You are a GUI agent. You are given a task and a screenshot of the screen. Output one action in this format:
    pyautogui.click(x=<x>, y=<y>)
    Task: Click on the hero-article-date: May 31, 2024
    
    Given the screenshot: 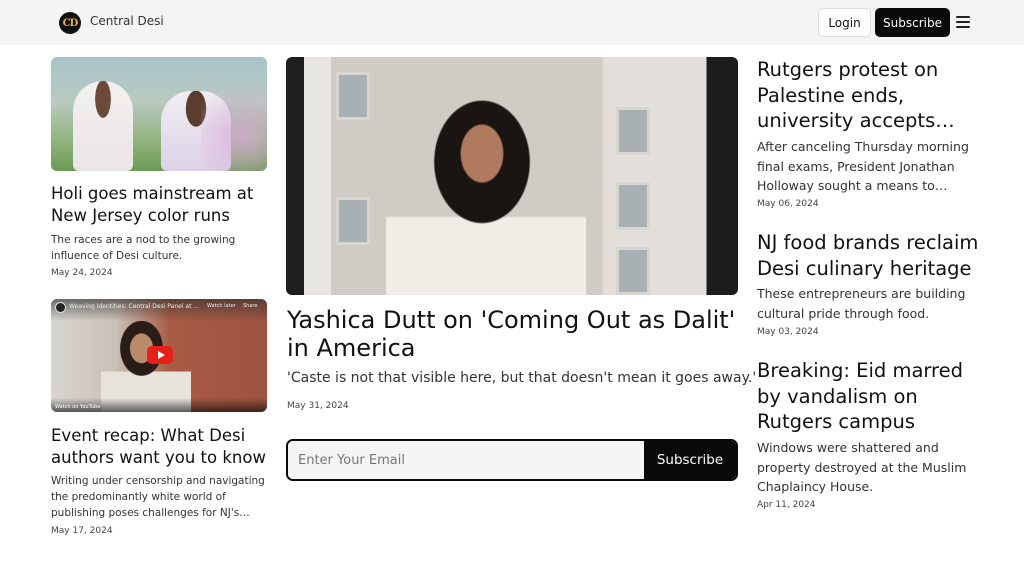 What is the action you would take?
    pyautogui.click(x=318, y=406)
    